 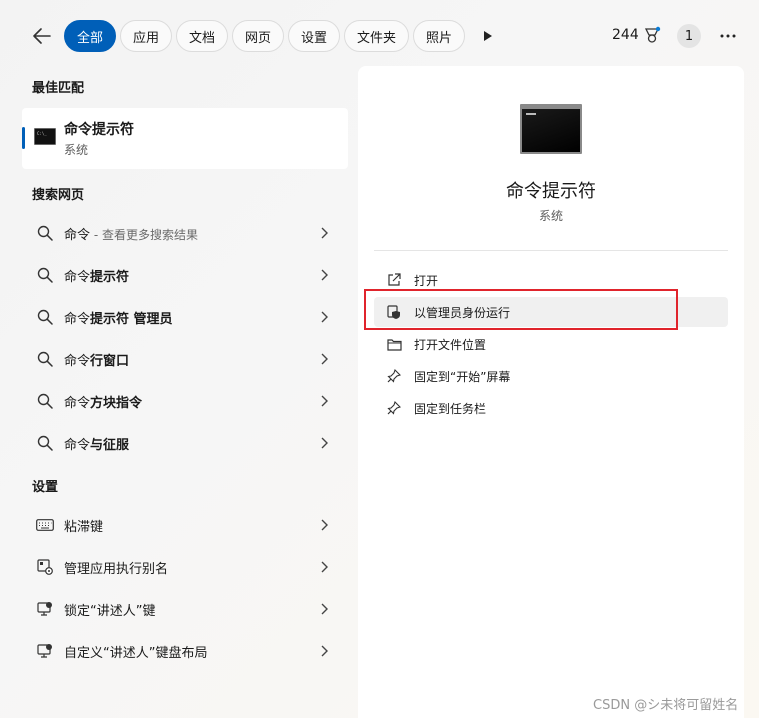 I want to click on action-open-file-location: 打开文件位置, so click(x=551, y=344).